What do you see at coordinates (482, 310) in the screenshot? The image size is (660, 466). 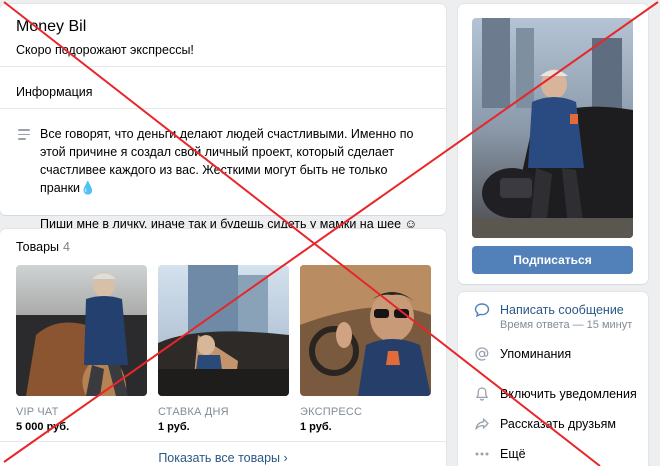 I see `message-icon` at bounding box center [482, 310].